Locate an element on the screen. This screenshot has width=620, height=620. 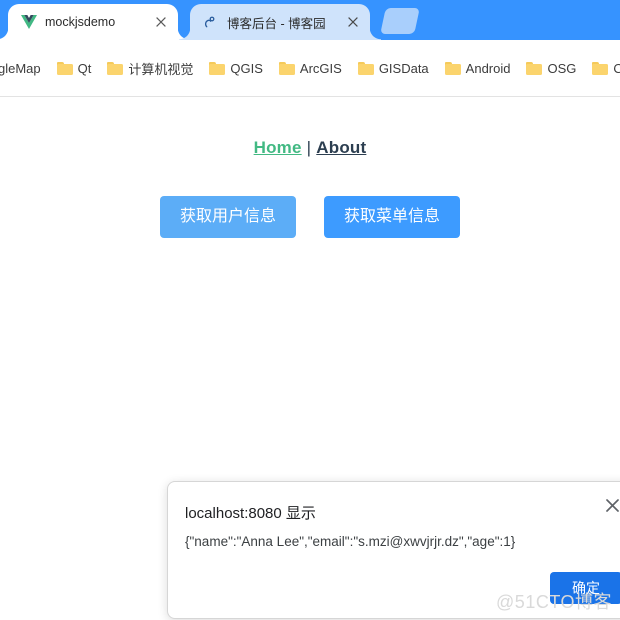
bookmark-label: QGIS is located at coordinates (246, 68).